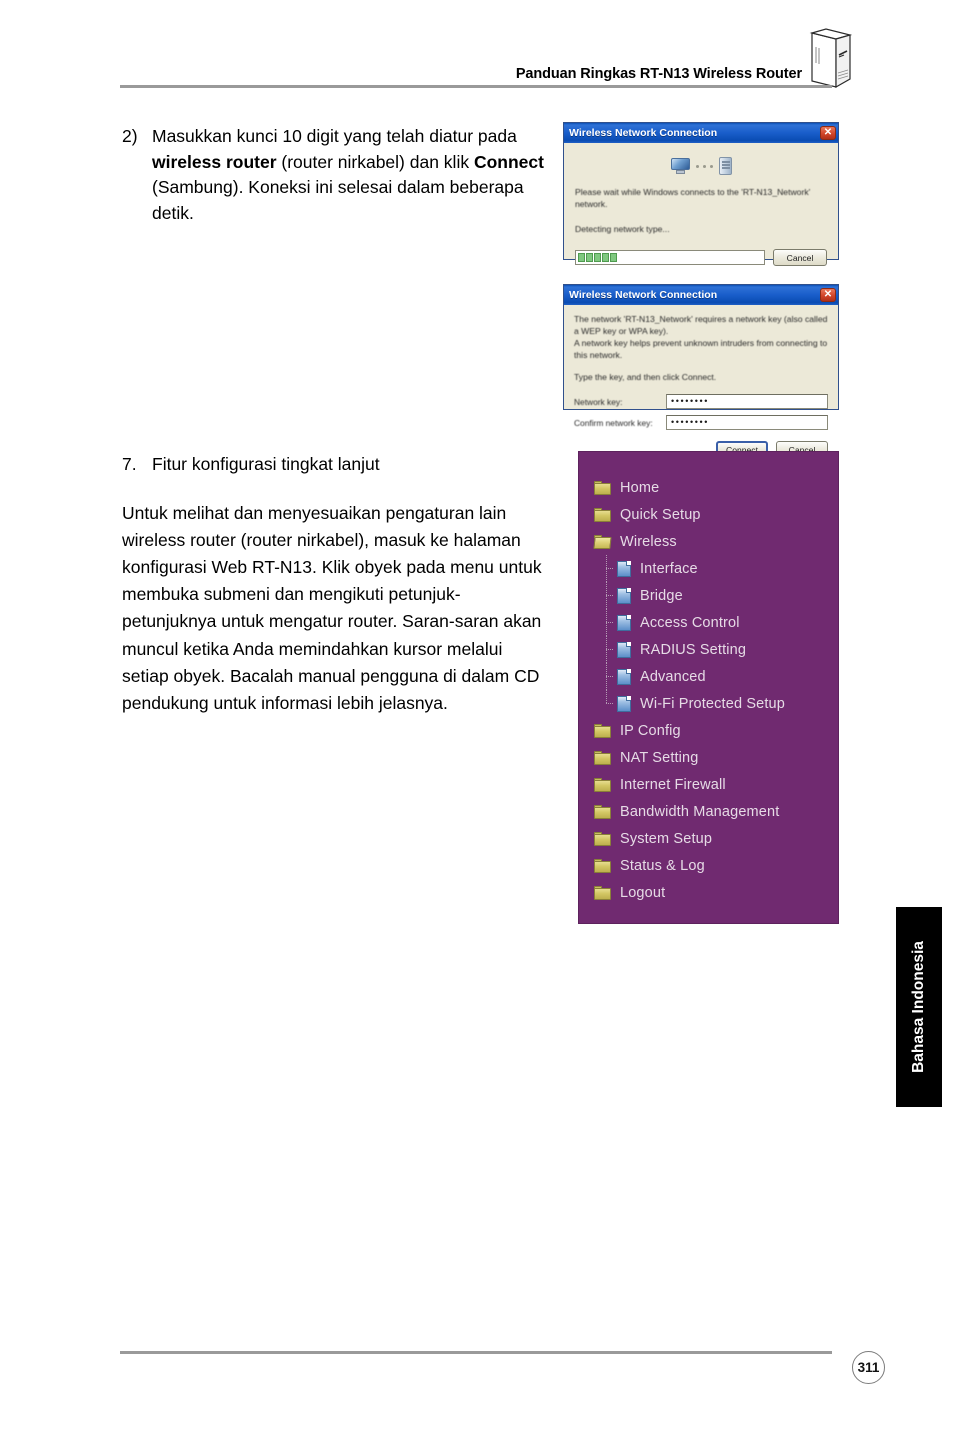 The height and width of the screenshot is (1432, 954). What do you see at coordinates (747, 422) in the screenshot?
I see `confirm-network-key-input: ••••••••` at bounding box center [747, 422].